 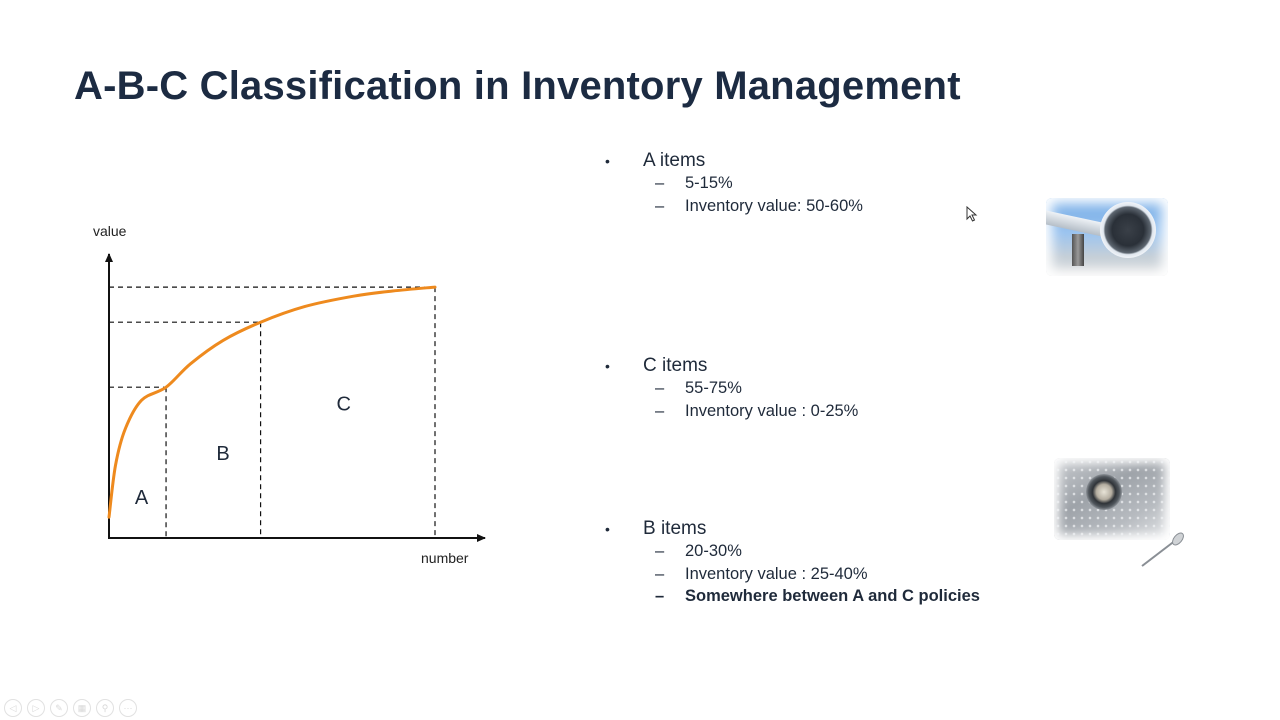 What do you see at coordinates (110, 231) in the screenshot?
I see `y-axis-label: value` at bounding box center [110, 231].